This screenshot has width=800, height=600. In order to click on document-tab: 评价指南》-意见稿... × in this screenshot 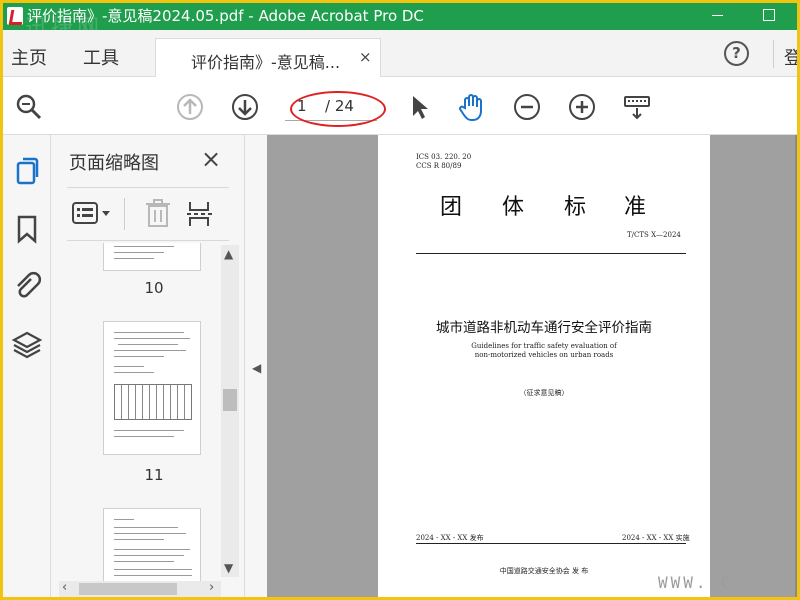, I will do `click(268, 58)`.